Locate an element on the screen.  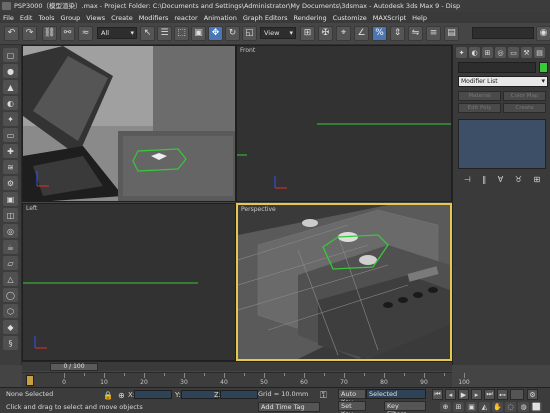
redo-icon: ↷ is located at coordinates (29, 33).